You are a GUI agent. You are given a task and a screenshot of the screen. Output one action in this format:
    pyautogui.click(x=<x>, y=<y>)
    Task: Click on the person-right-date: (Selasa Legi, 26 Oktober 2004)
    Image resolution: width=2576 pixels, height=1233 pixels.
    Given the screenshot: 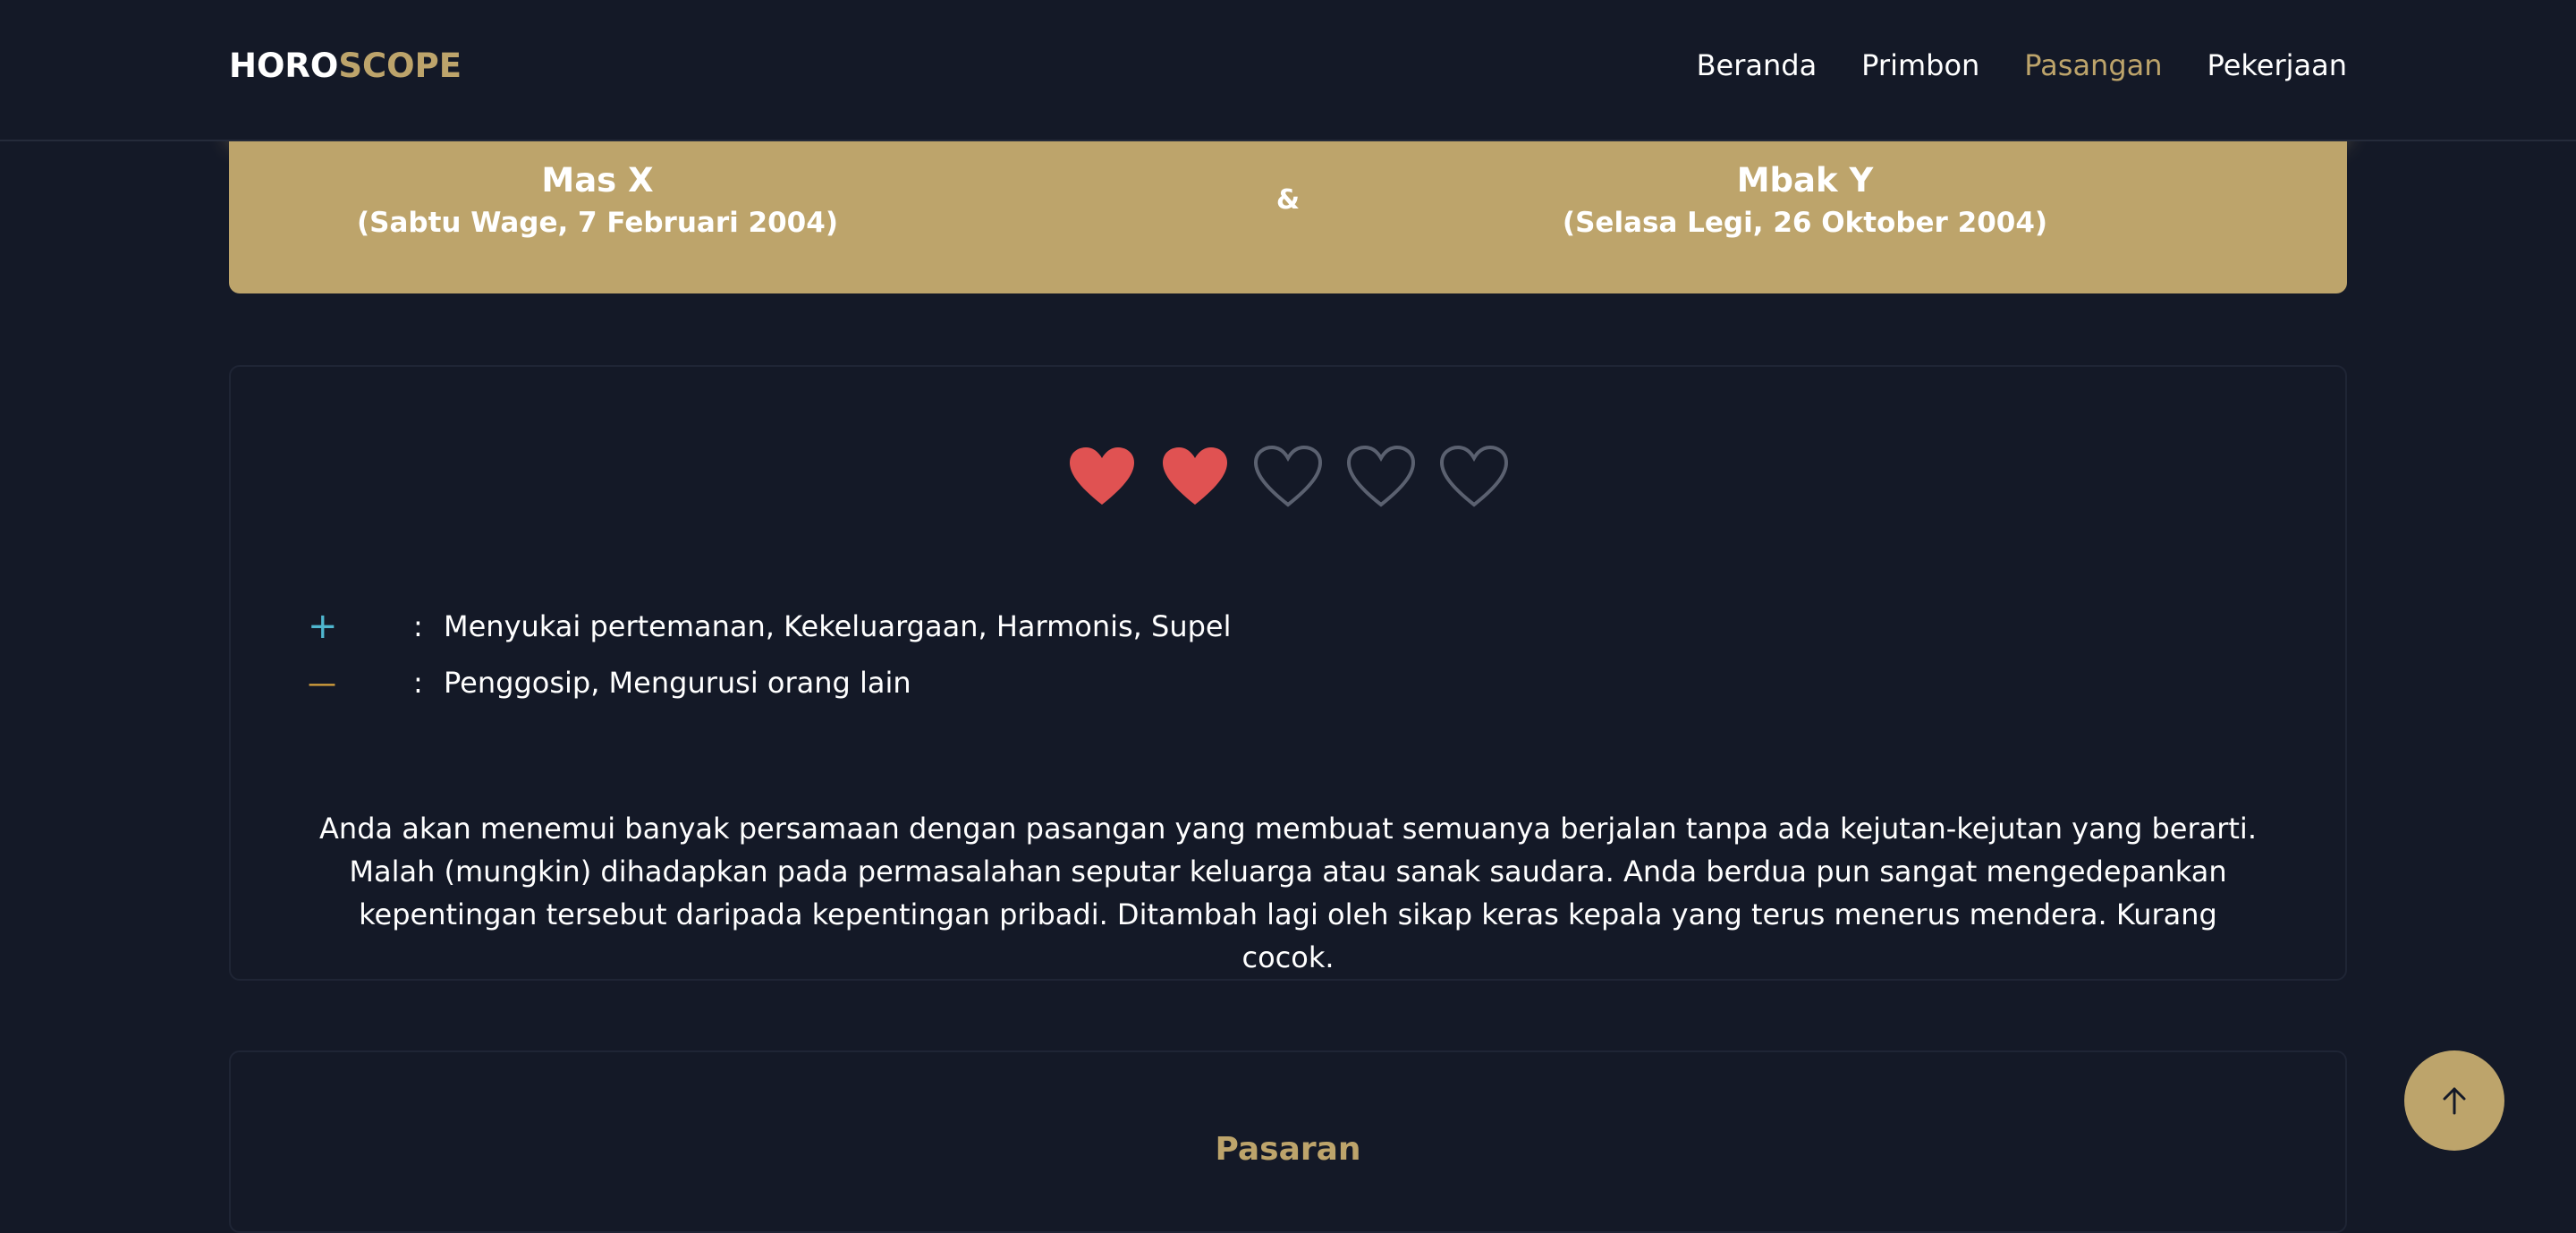 What is the action you would take?
    pyautogui.click(x=1805, y=223)
    